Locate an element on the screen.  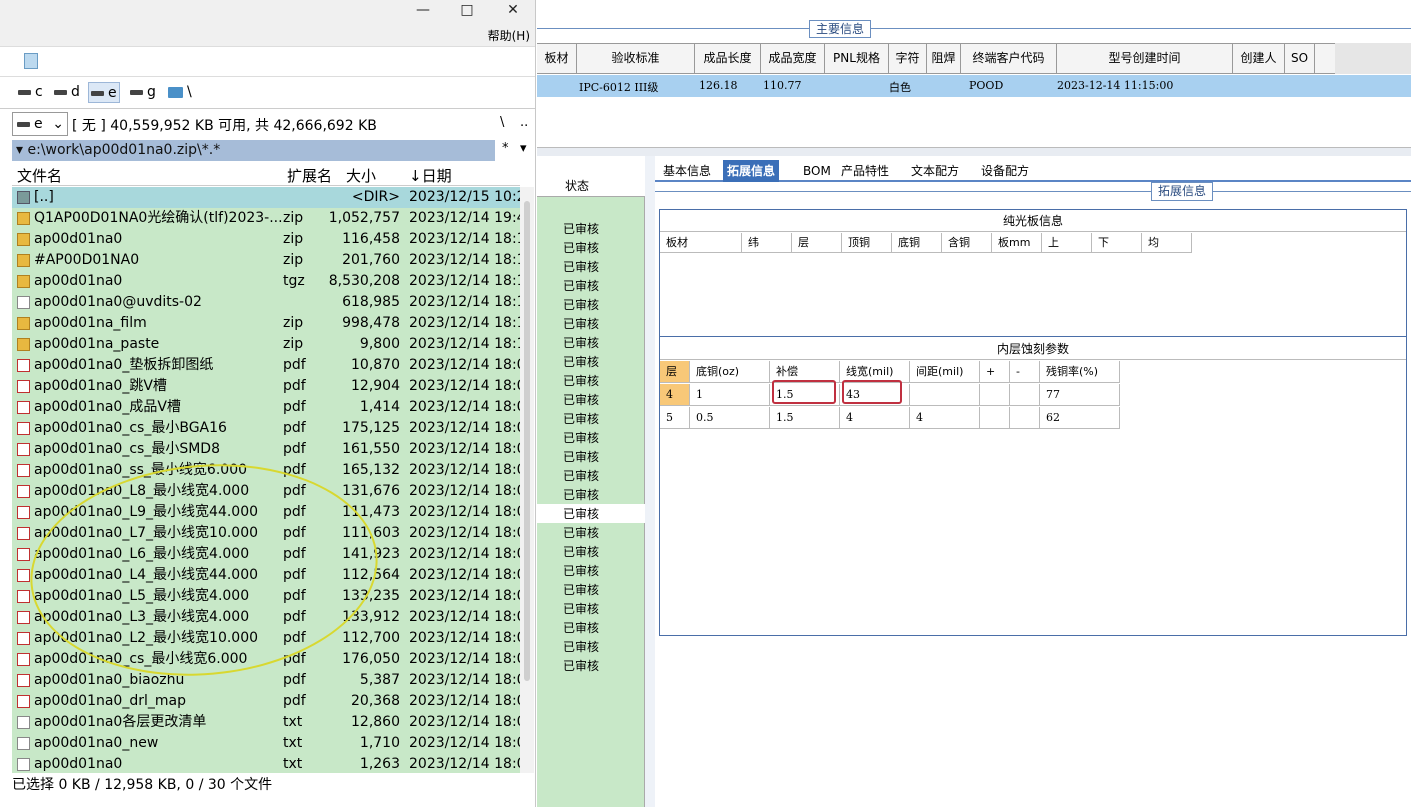
col-size: 大小 is located at coordinates (361, 175).